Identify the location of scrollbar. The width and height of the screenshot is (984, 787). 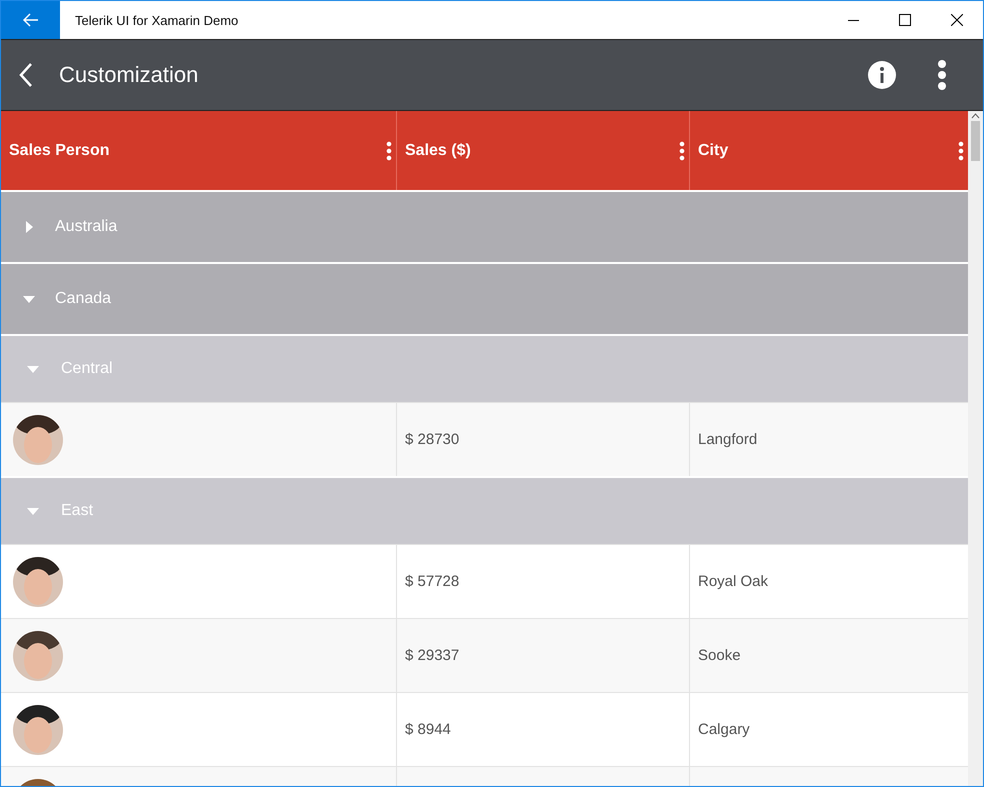
(975, 448).